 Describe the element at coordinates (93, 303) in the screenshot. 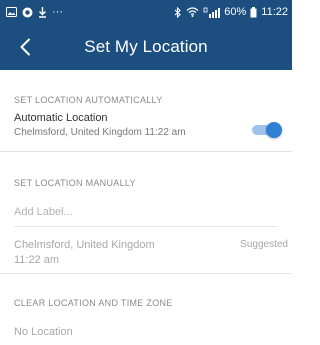

I see `section-header-clear: CLEAR LOCATION AND TIME ZONE` at that location.